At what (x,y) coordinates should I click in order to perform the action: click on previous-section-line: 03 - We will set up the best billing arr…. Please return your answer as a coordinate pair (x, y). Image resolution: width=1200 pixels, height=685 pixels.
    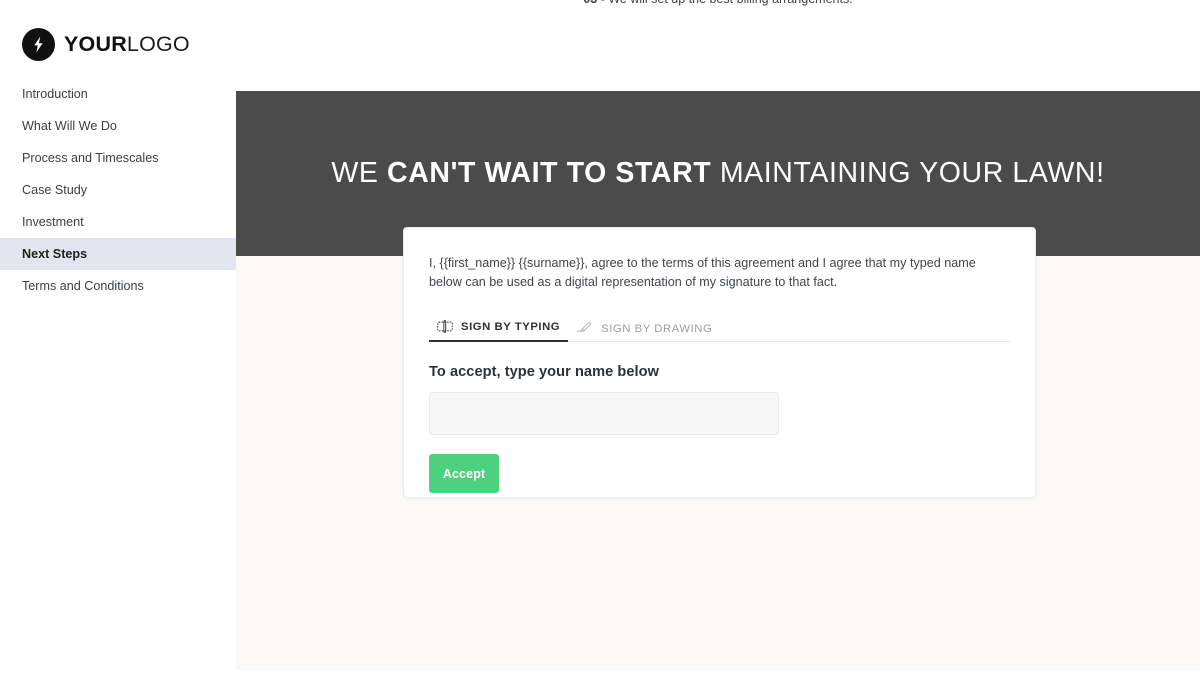
    Looking at the image, I should click on (718, 3).